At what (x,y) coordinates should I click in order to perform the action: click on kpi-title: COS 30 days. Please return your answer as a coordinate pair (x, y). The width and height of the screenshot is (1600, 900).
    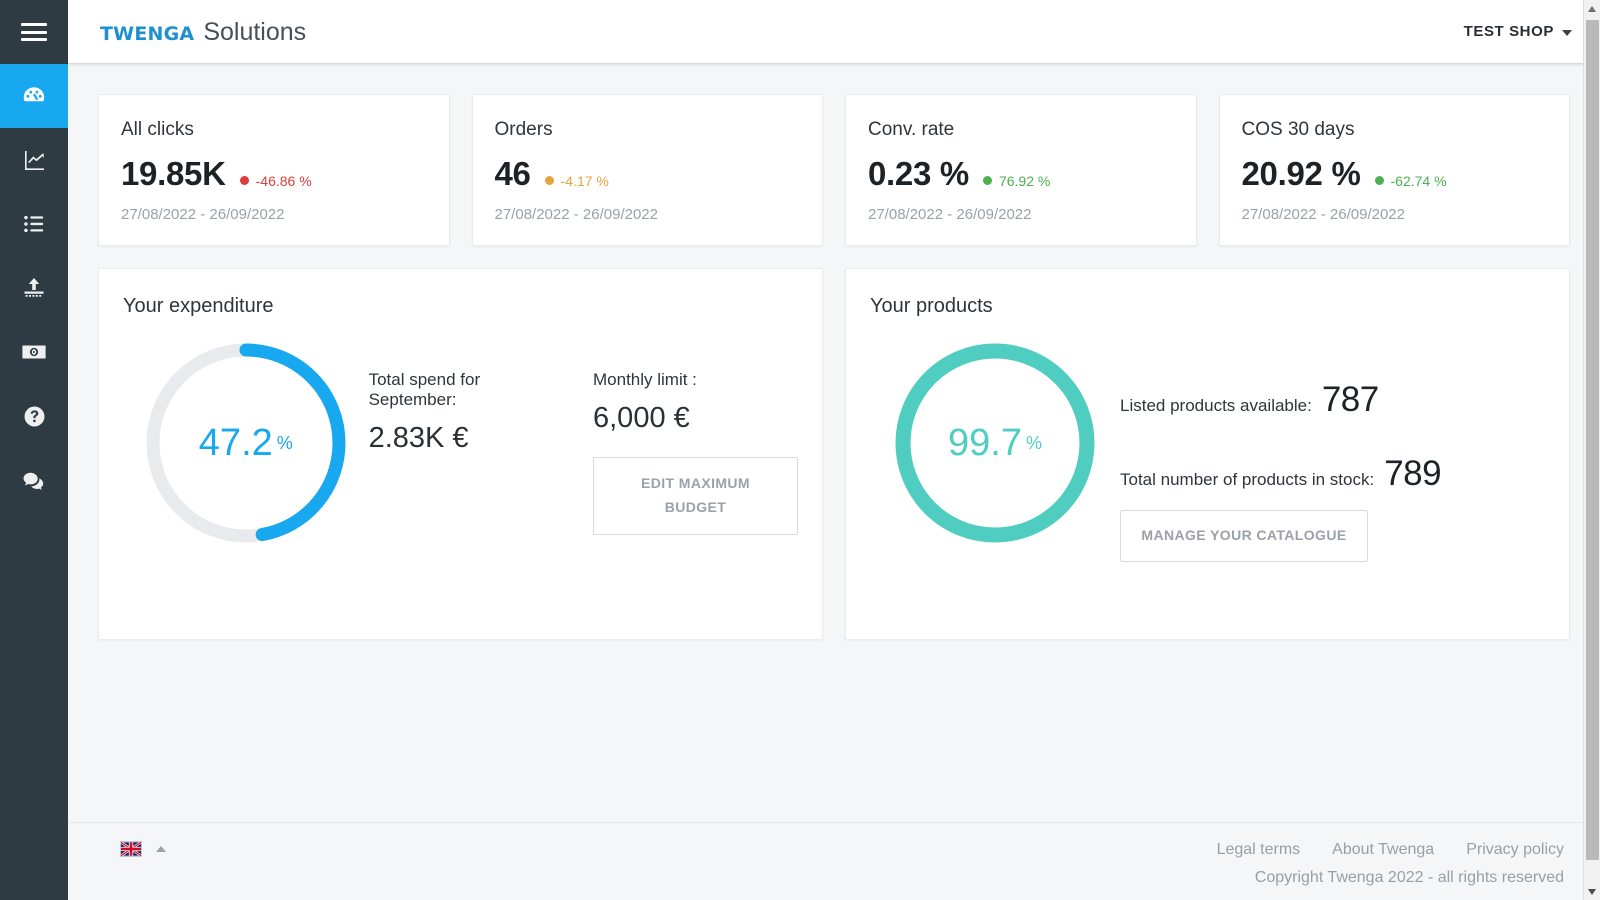
    Looking at the image, I should click on (1298, 129).